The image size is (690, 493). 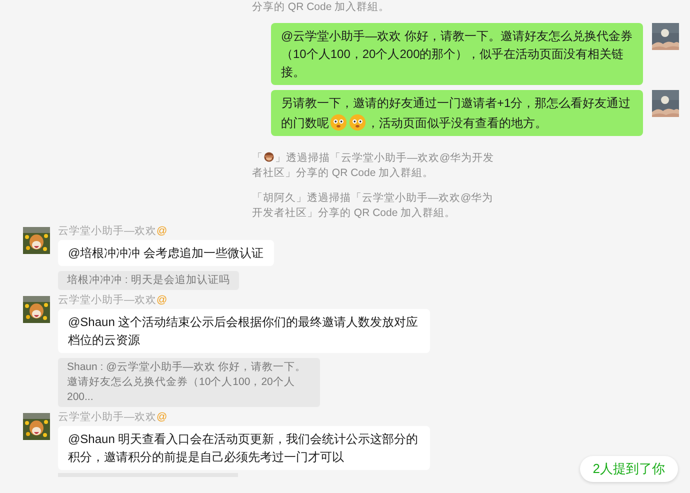 What do you see at coordinates (244, 331) in the screenshot?
I see `message-bubble: @Shaun 这个活动结束公示后会根据你们的最终邀请人数发放对应档位的云资源` at bounding box center [244, 331].